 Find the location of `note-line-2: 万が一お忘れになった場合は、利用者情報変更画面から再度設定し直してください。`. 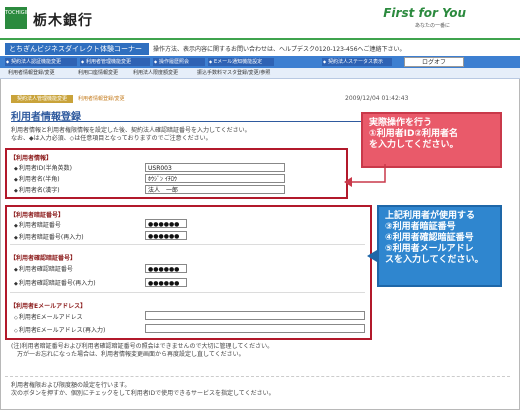

note-line-2: 万が一お忘れになった場合は、利用者情報変更画面から再度設定し直してください。 is located at coordinates (131, 354).